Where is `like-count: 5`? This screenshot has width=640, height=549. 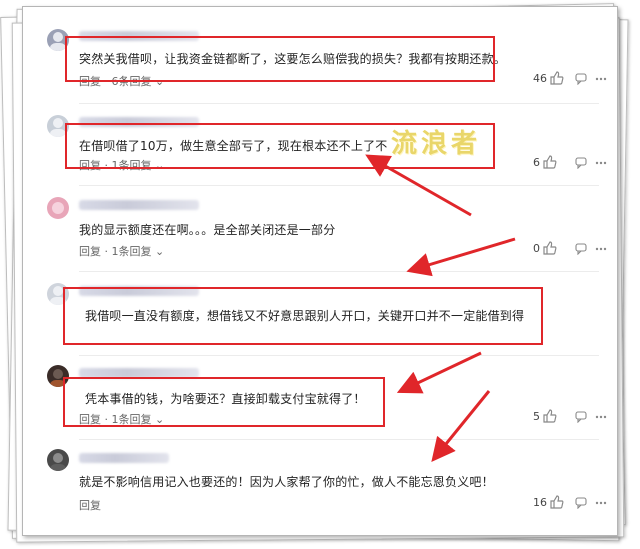
like-count: 5 is located at coordinates (536, 416).